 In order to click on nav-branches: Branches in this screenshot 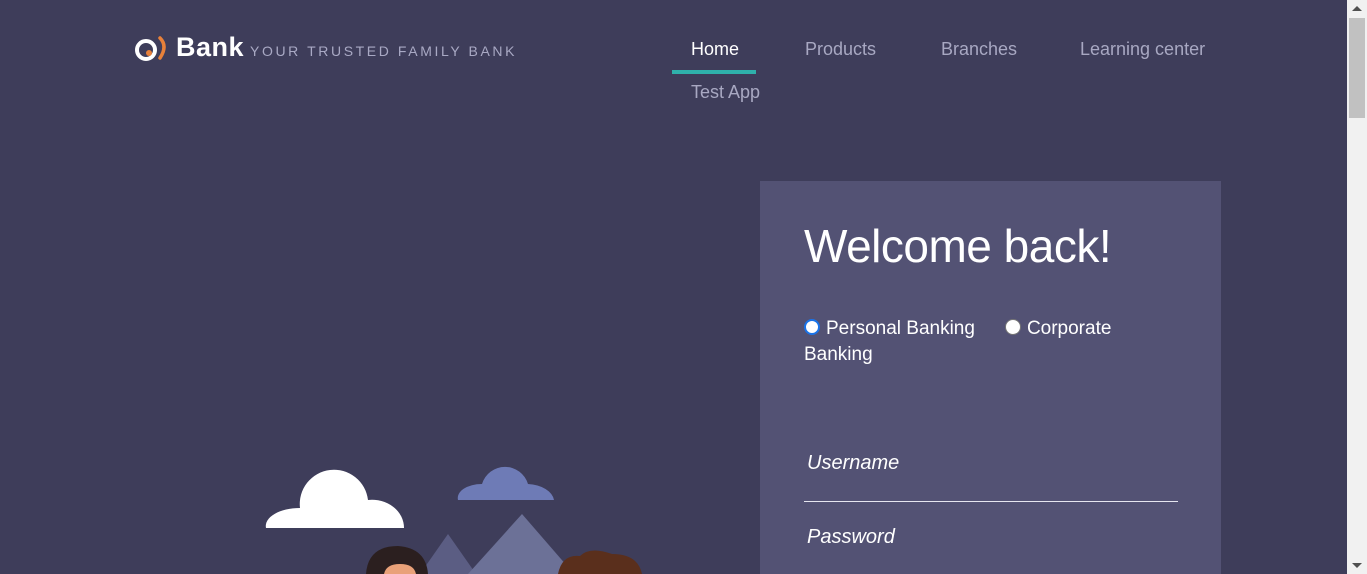, I will do `click(979, 49)`.